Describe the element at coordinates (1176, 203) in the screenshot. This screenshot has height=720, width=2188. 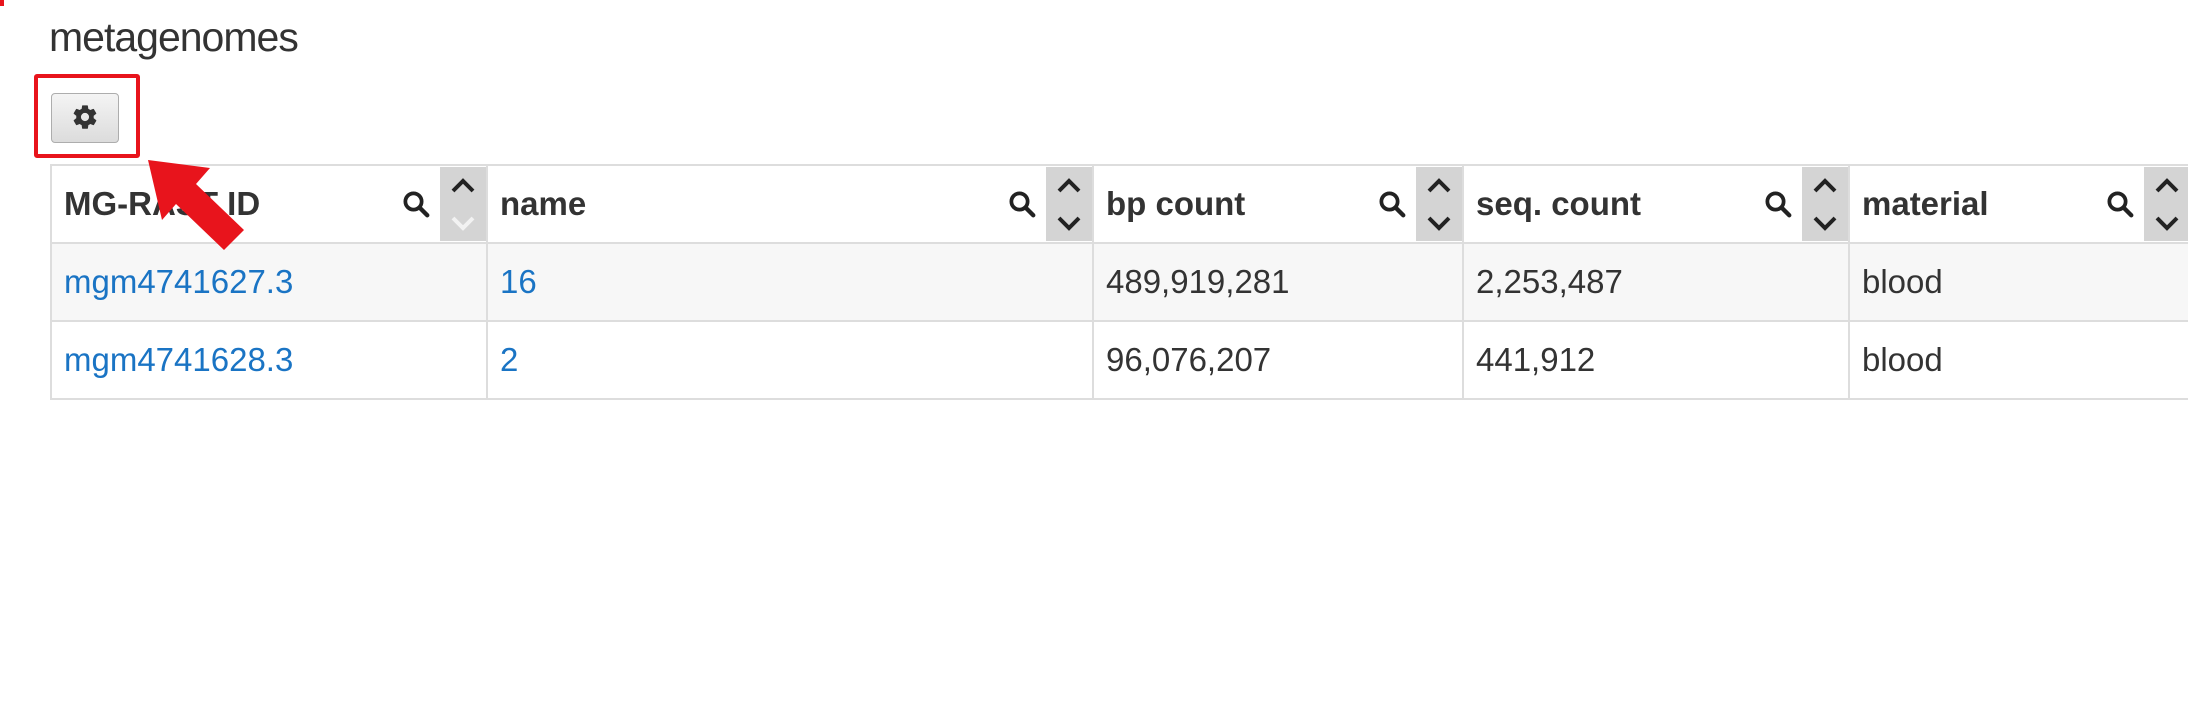
I see `column-label: bp count` at that location.